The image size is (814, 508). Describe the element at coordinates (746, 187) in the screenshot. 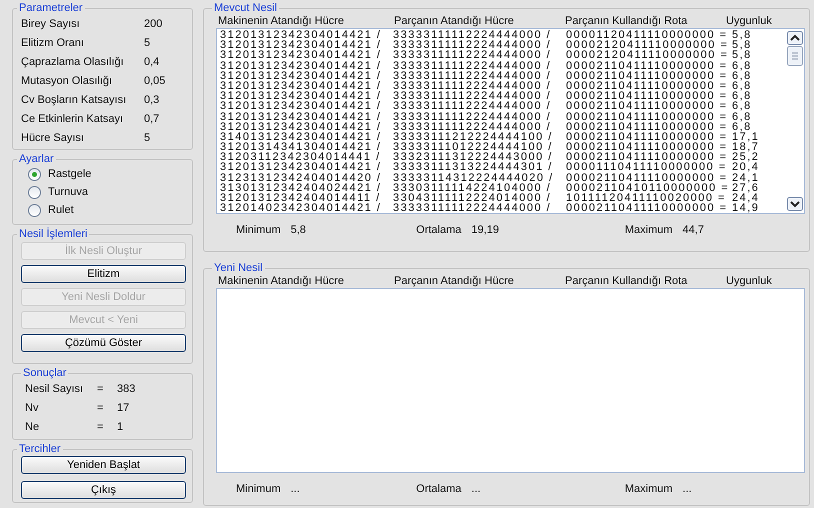

I see `list-cell: 27,6` at that location.